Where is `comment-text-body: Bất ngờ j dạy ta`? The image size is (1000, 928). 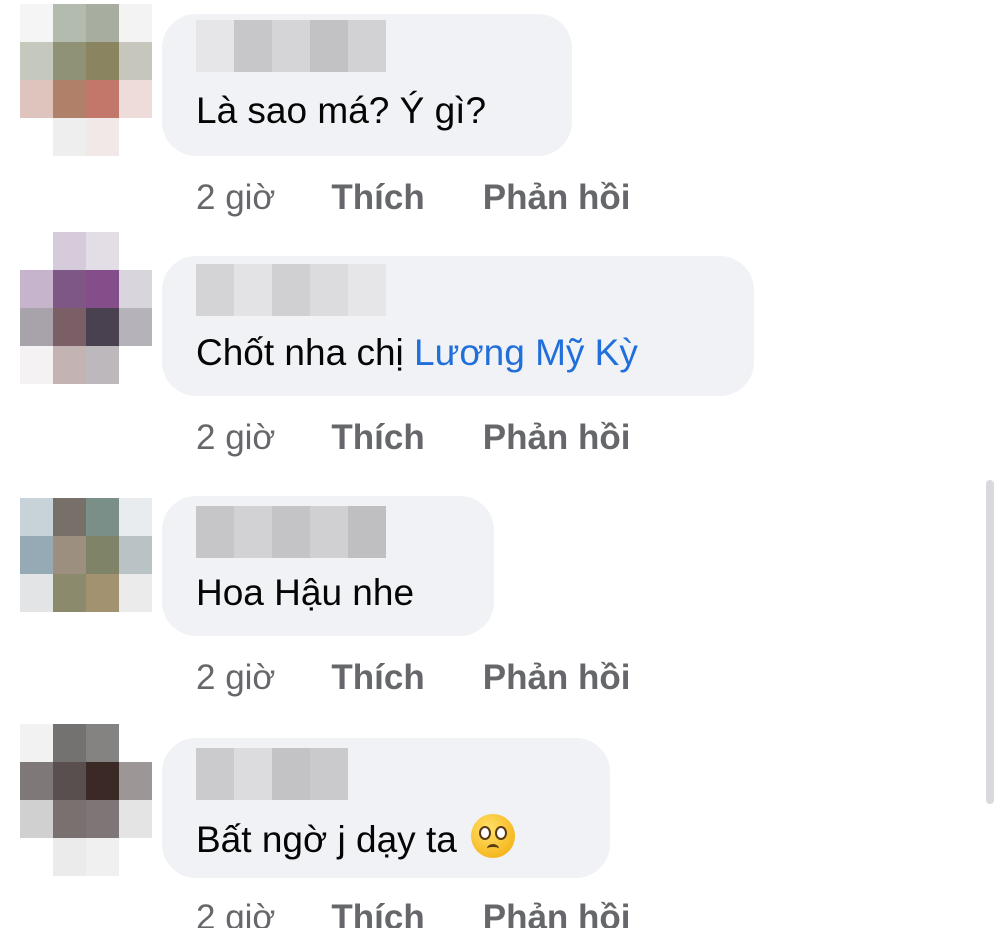 comment-text-body: Bất ngờ j dạy ta is located at coordinates (326, 839).